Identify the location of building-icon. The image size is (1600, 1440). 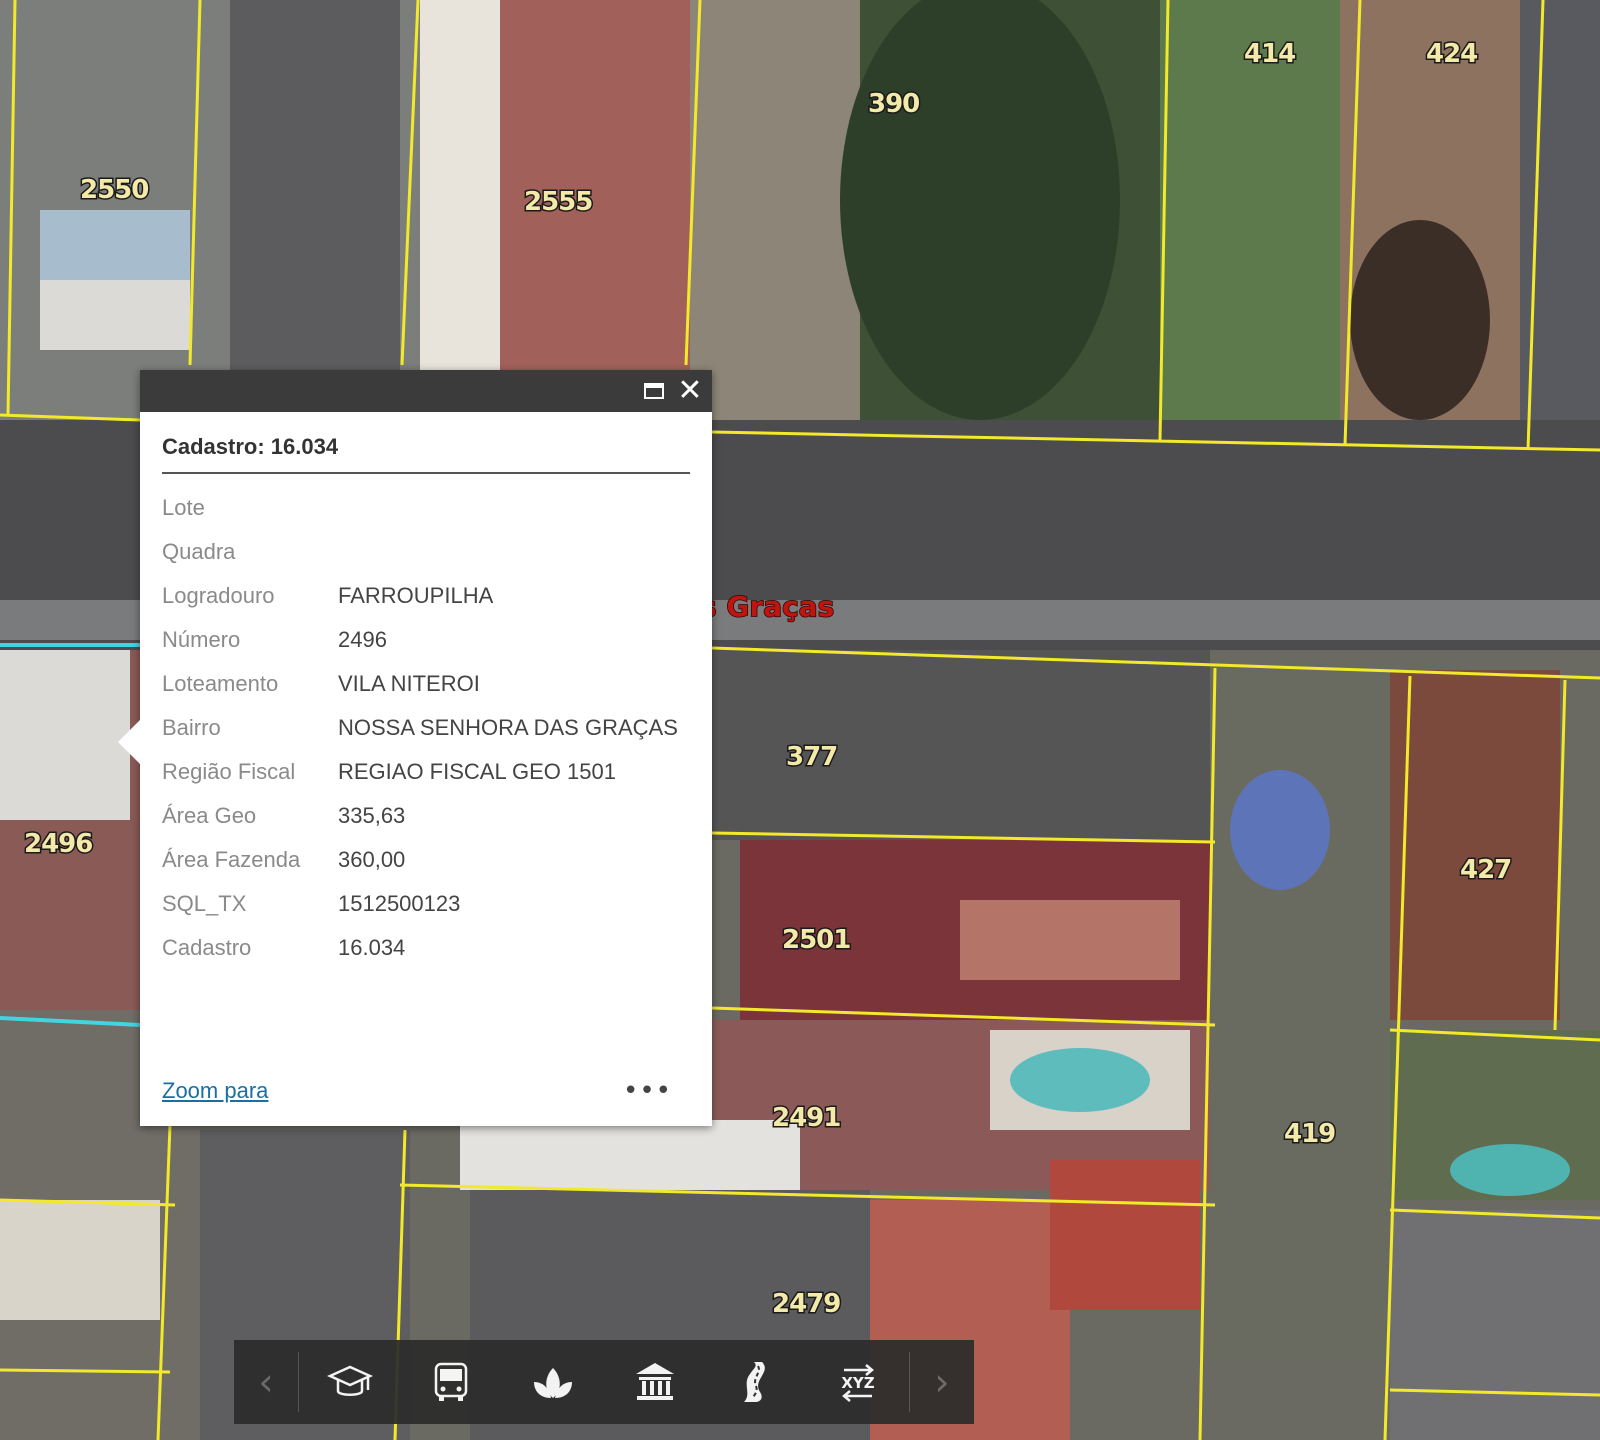
(655, 1382).